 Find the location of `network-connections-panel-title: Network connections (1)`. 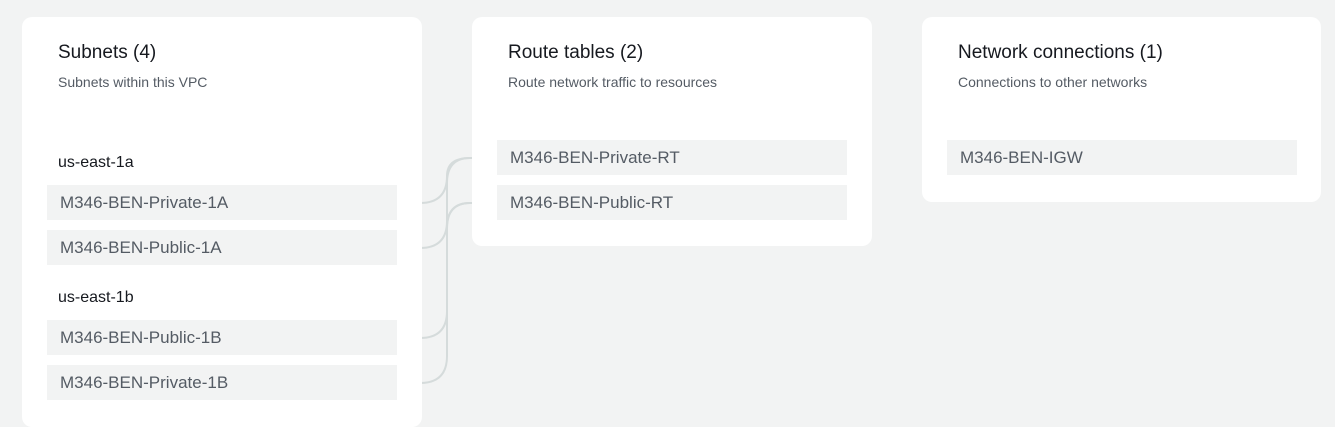

network-connections-panel-title: Network connections (1) is located at coordinates (1060, 52).